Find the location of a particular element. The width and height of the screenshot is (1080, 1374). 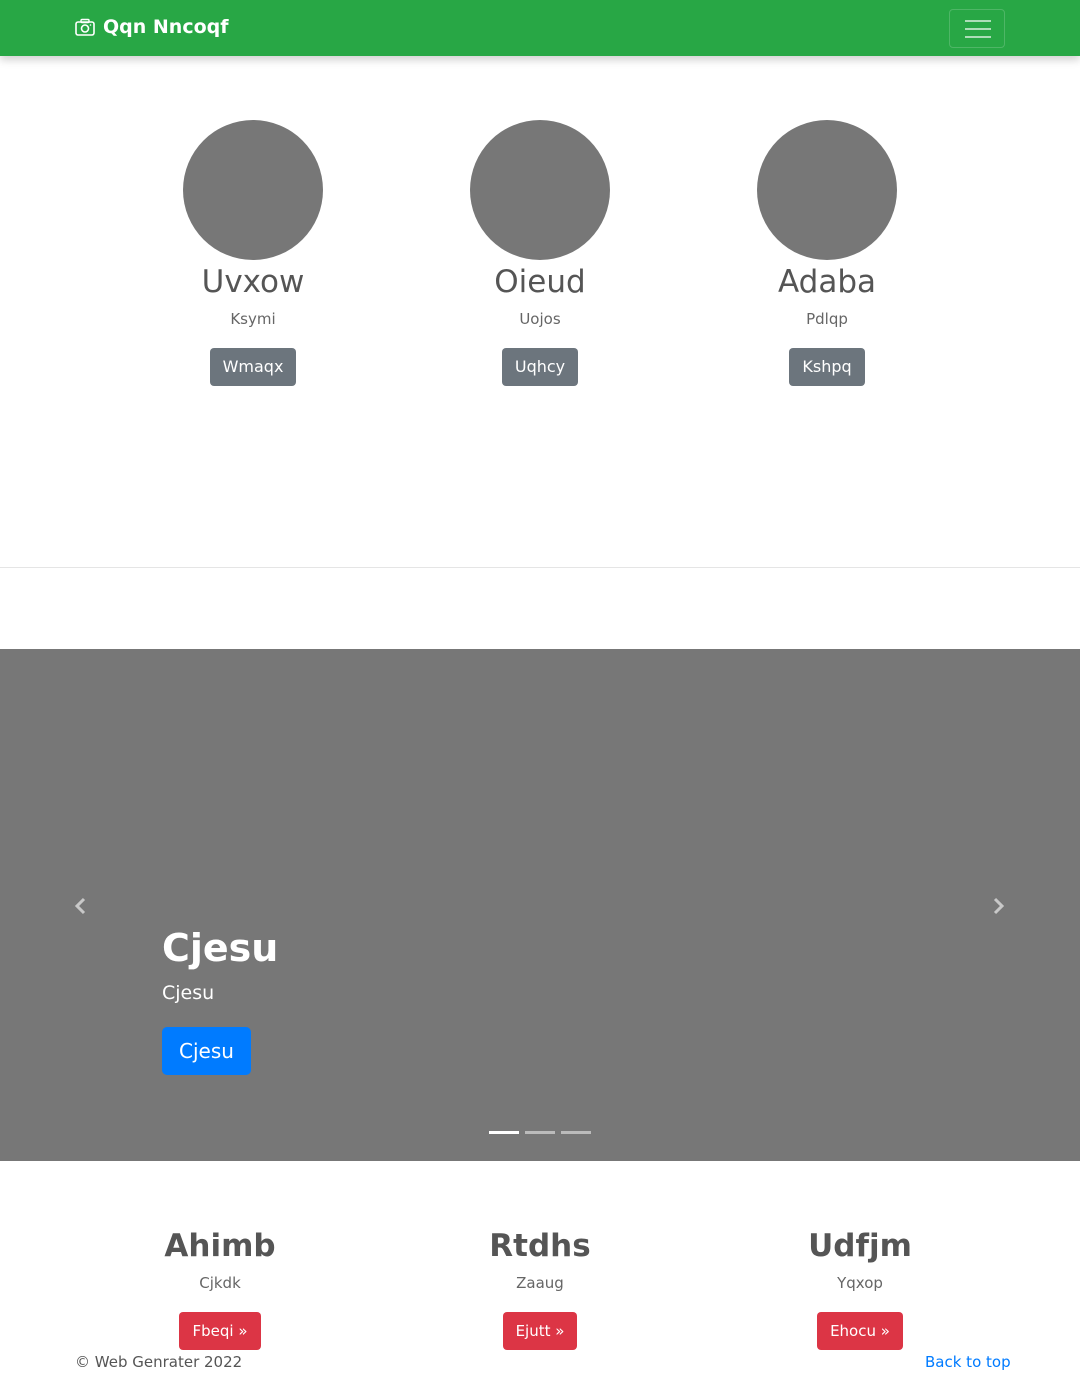

top-navbar: Qqn Nncoqf is located at coordinates (540, 28).